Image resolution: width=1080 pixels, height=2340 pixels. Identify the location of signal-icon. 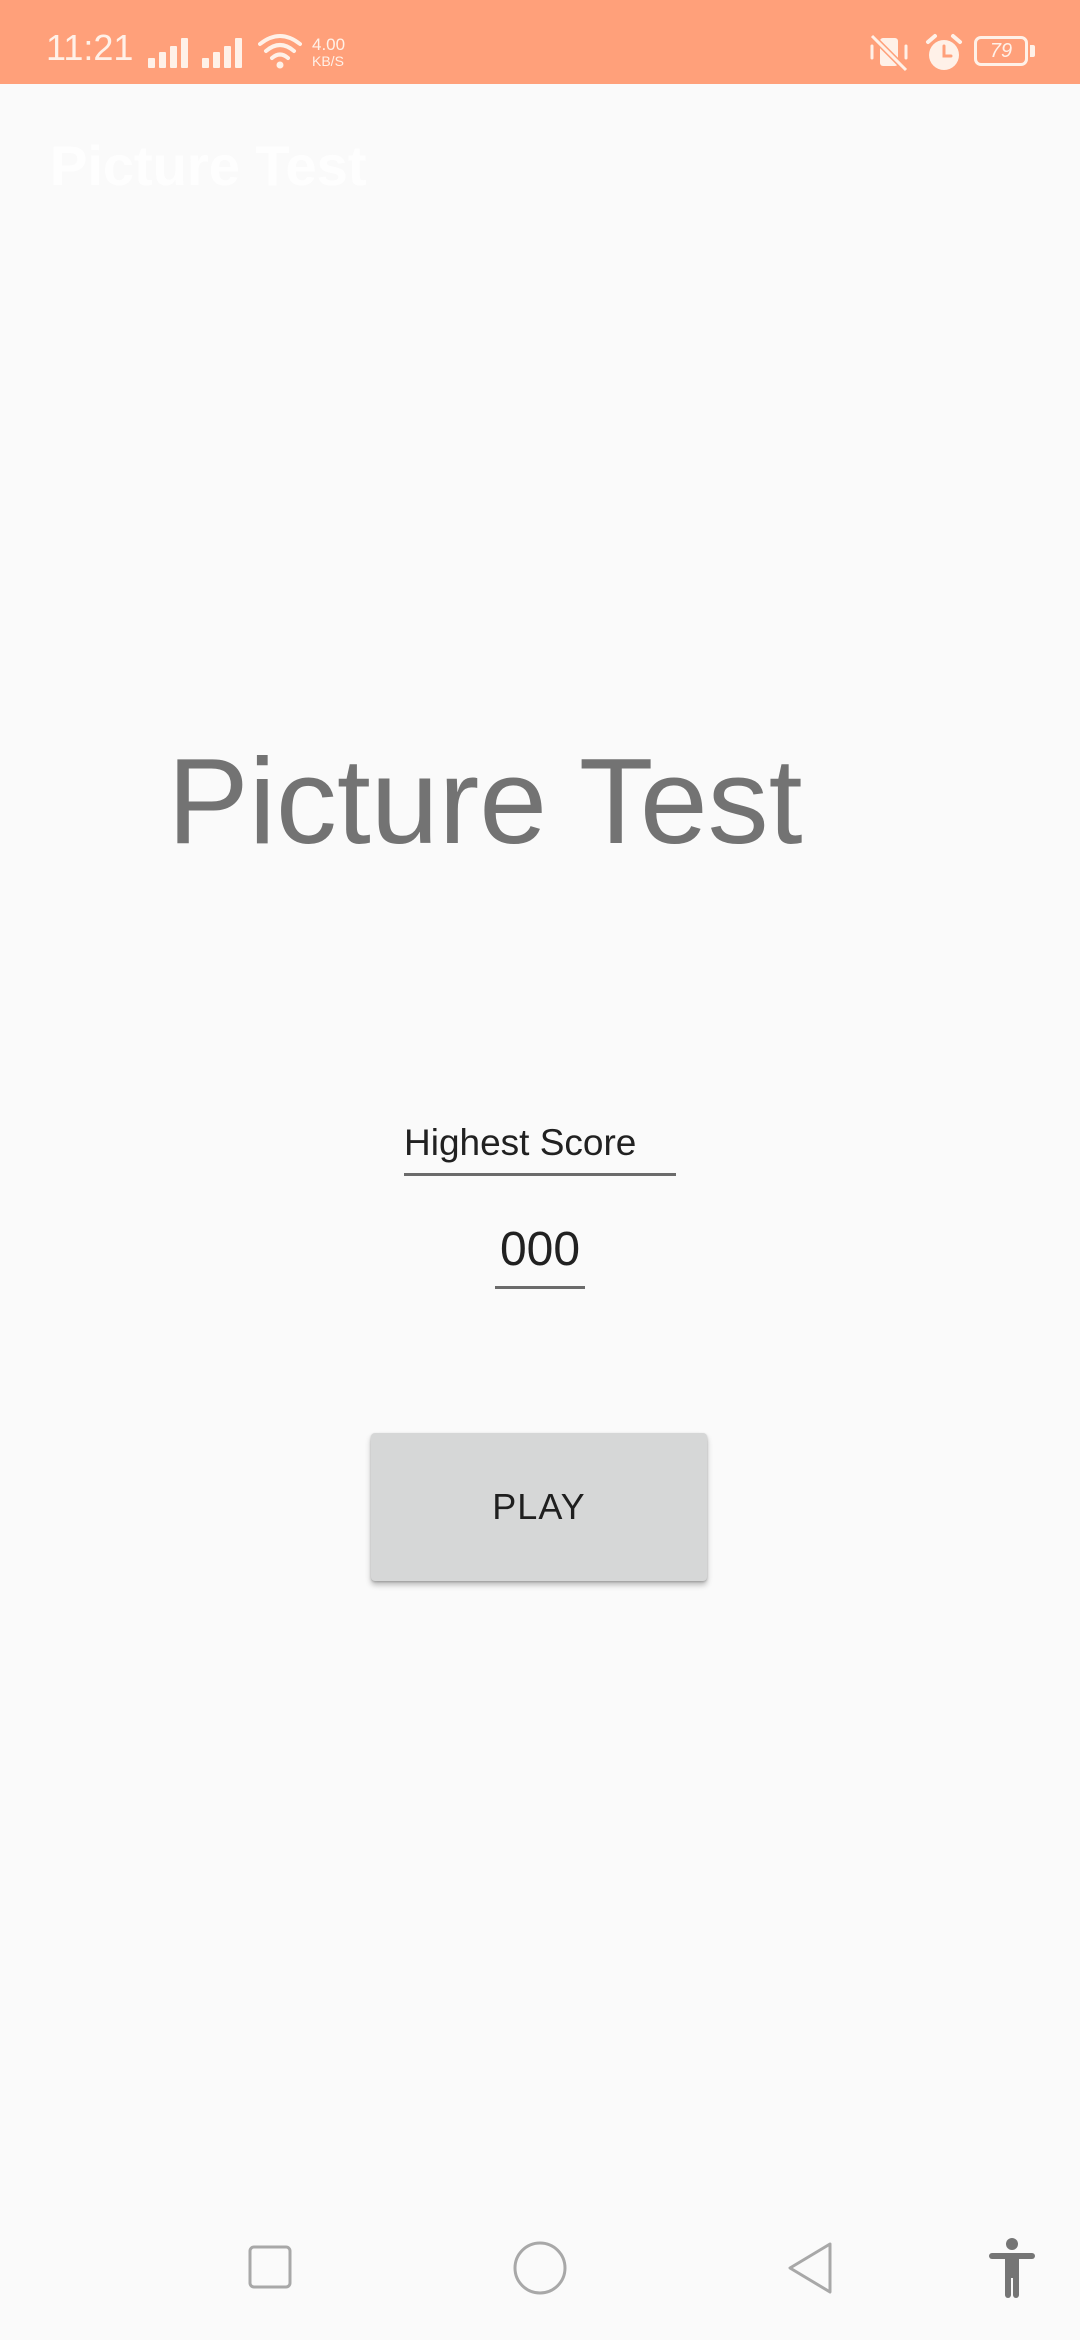
(172, 52).